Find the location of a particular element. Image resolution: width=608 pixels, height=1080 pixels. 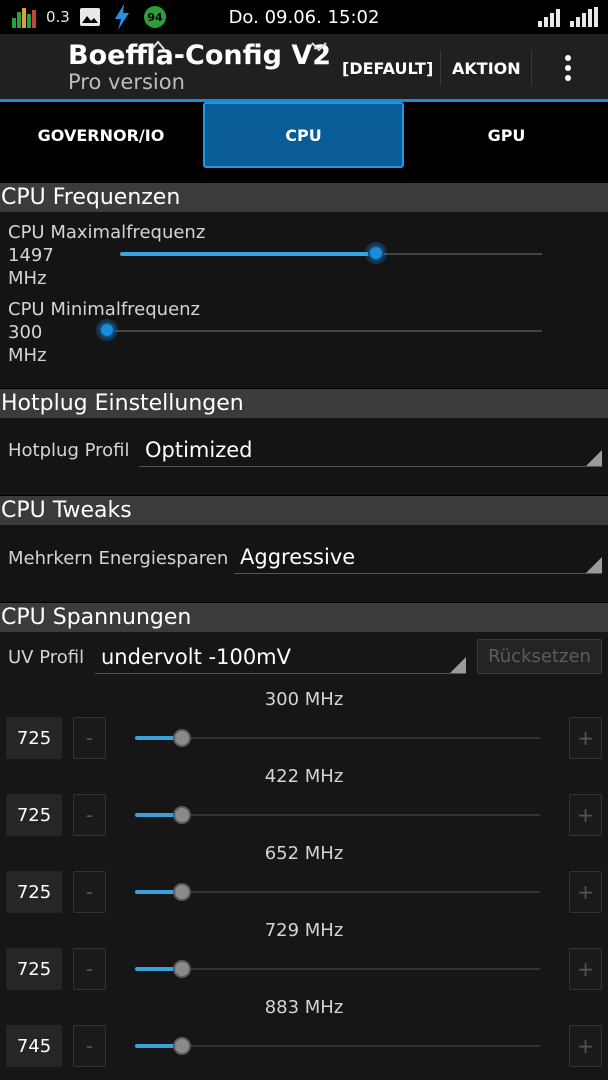

tab-cpu: CPU is located at coordinates (303, 135).